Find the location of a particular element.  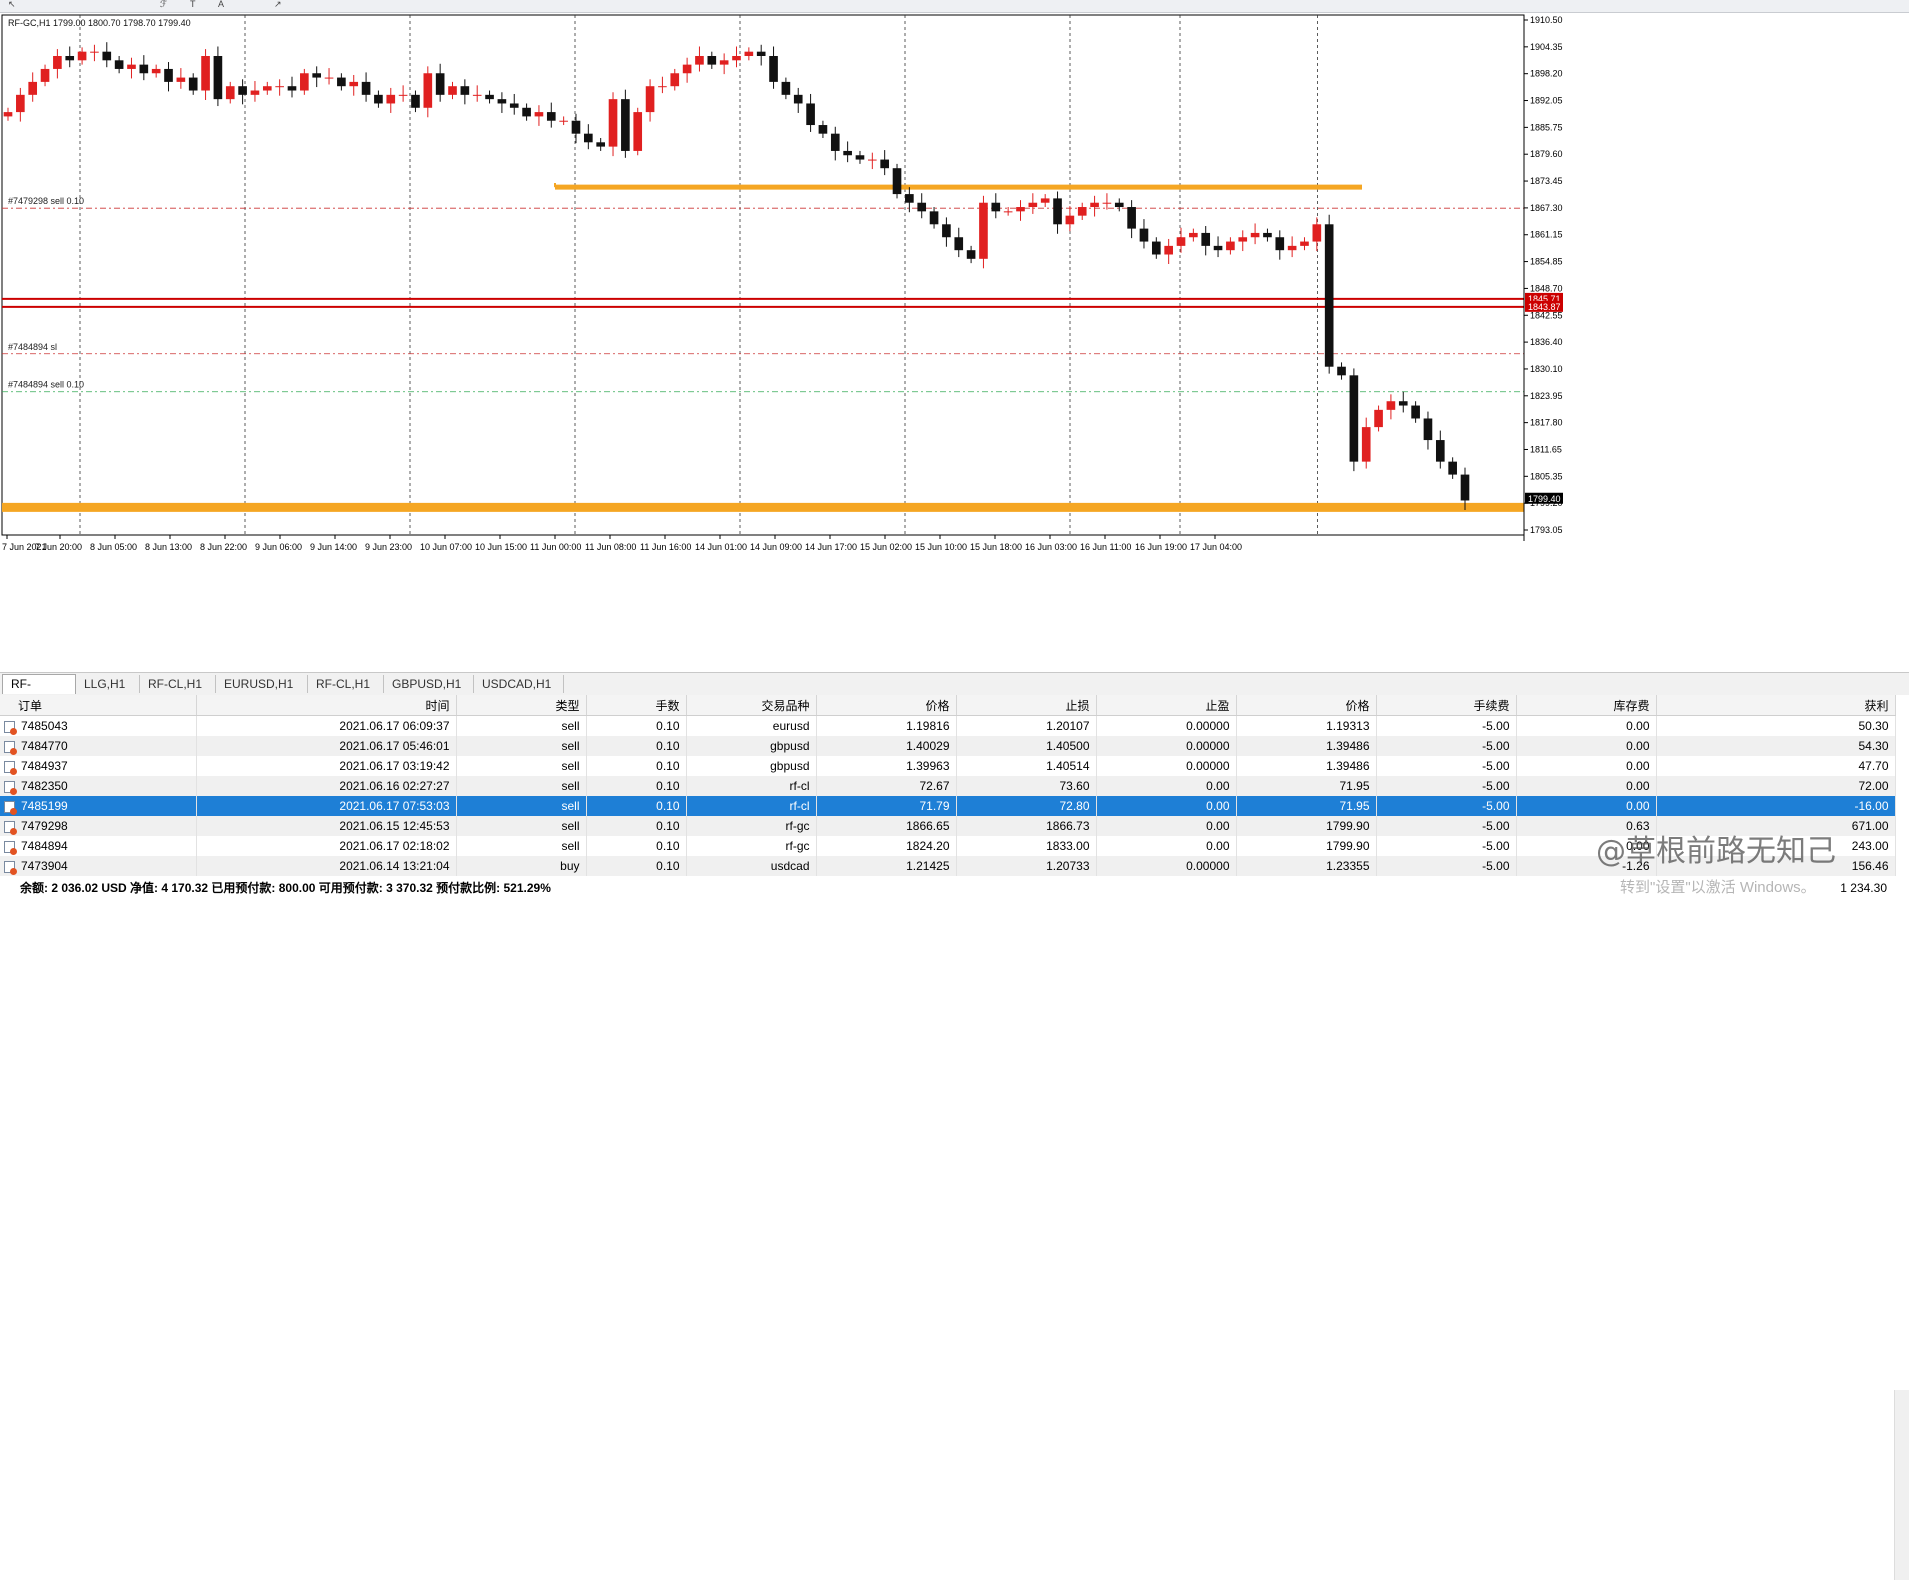

text-label-icon: A is located at coordinates (225, 4).